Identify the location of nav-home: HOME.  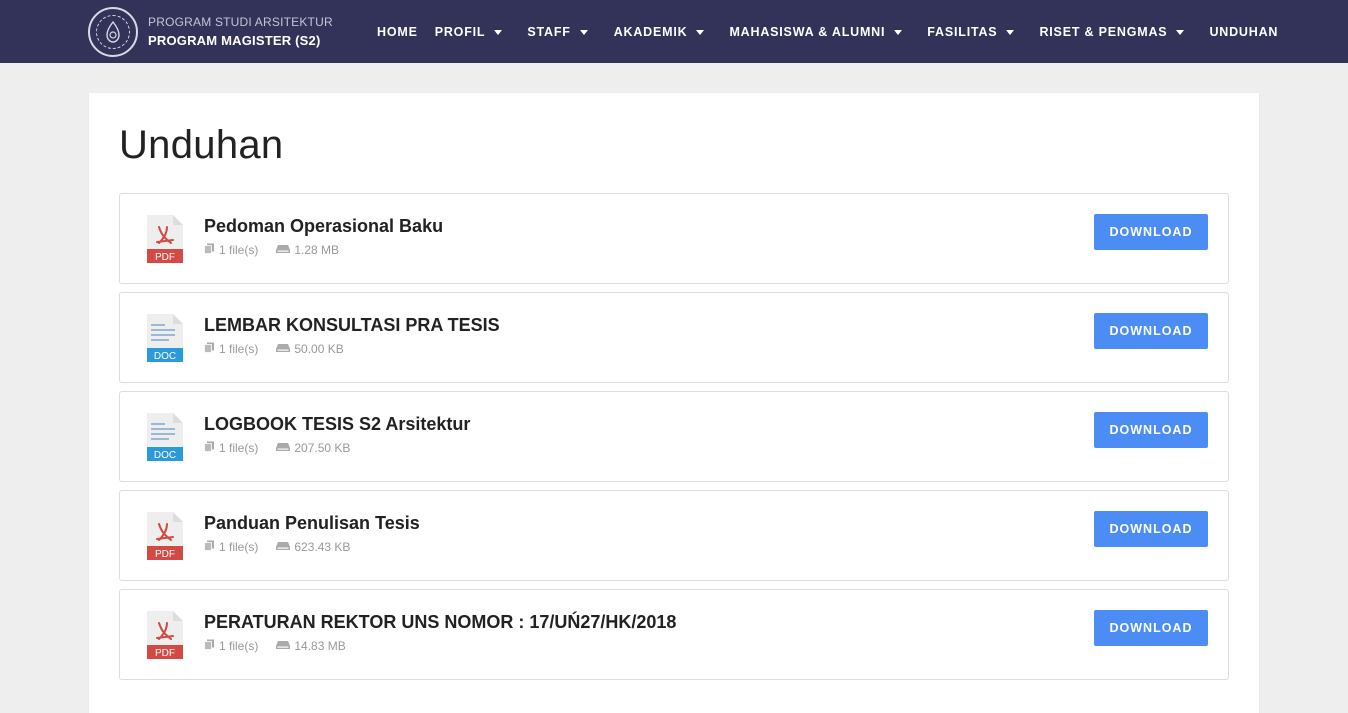
(397, 32).